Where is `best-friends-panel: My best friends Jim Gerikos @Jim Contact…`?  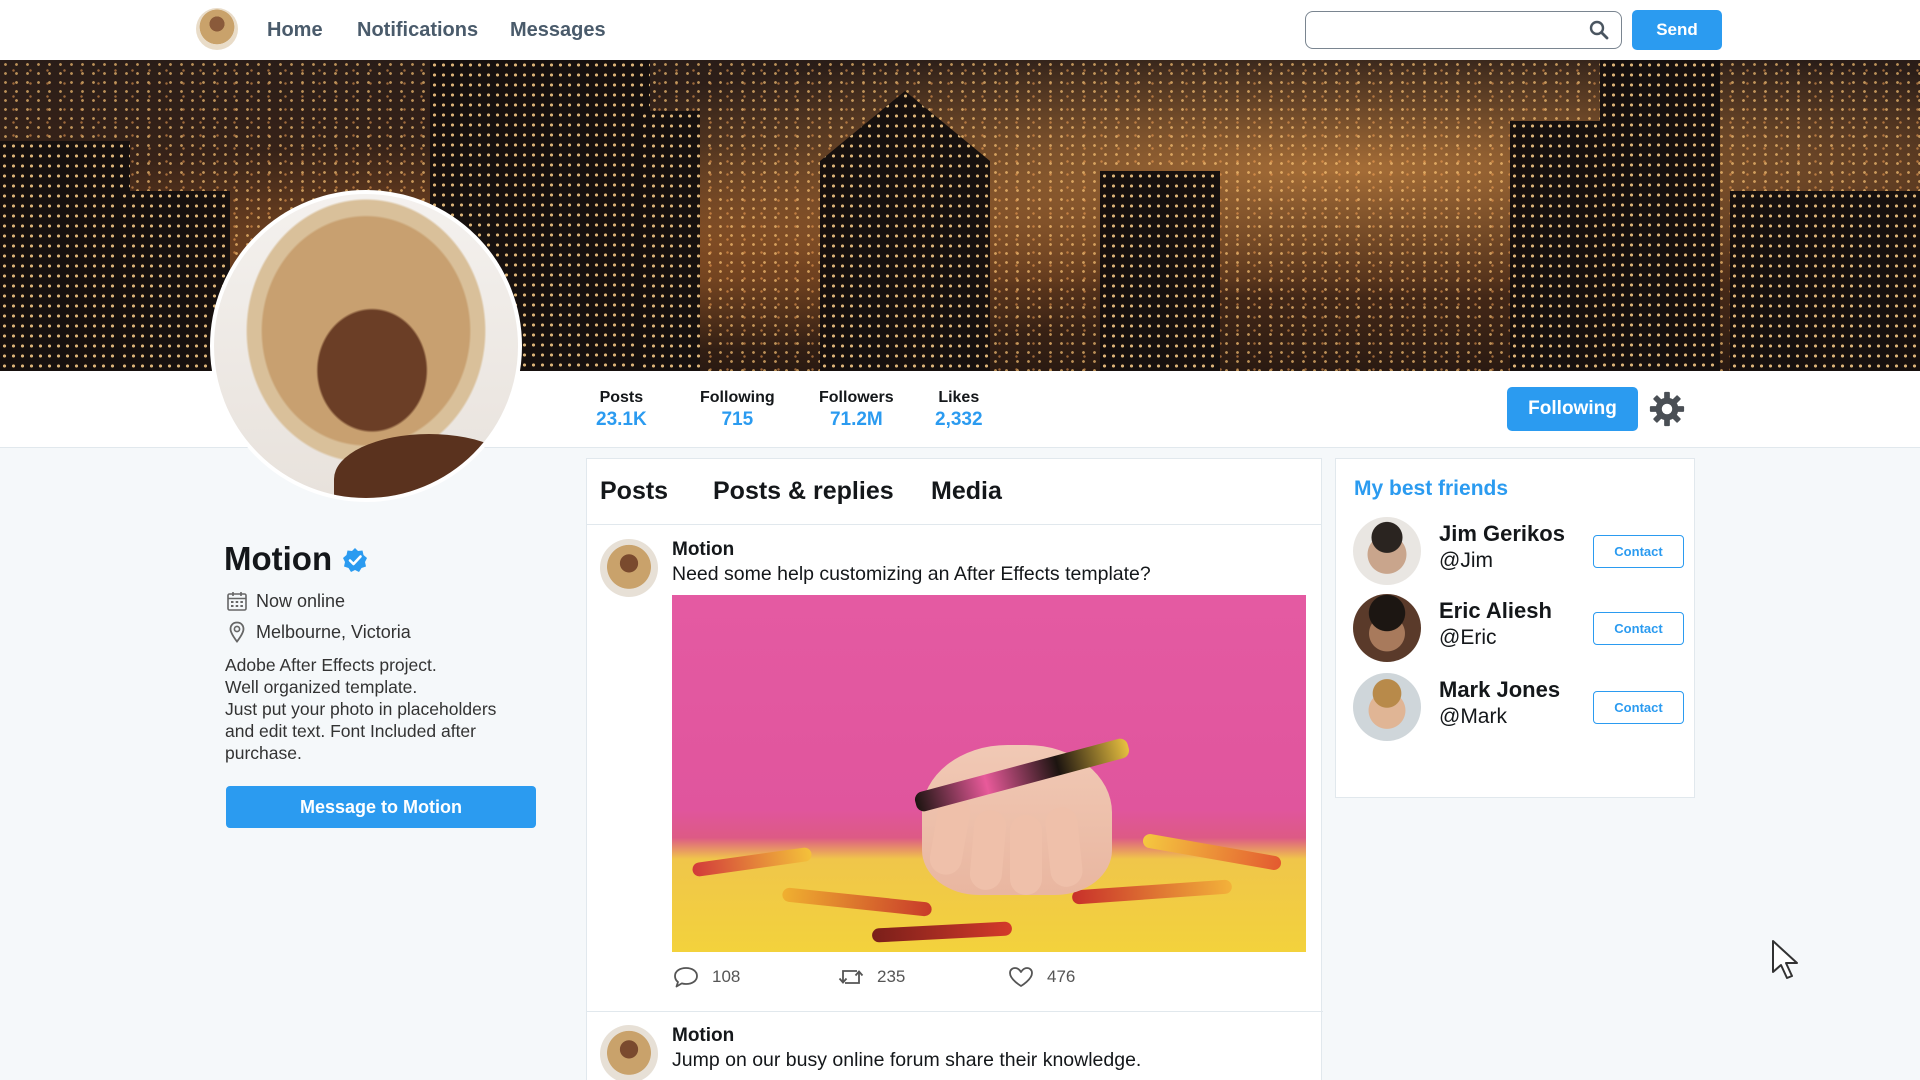
best-friends-panel: My best friends Jim Gerikos @Jim Contact… is located at coordinates (1515, 628).